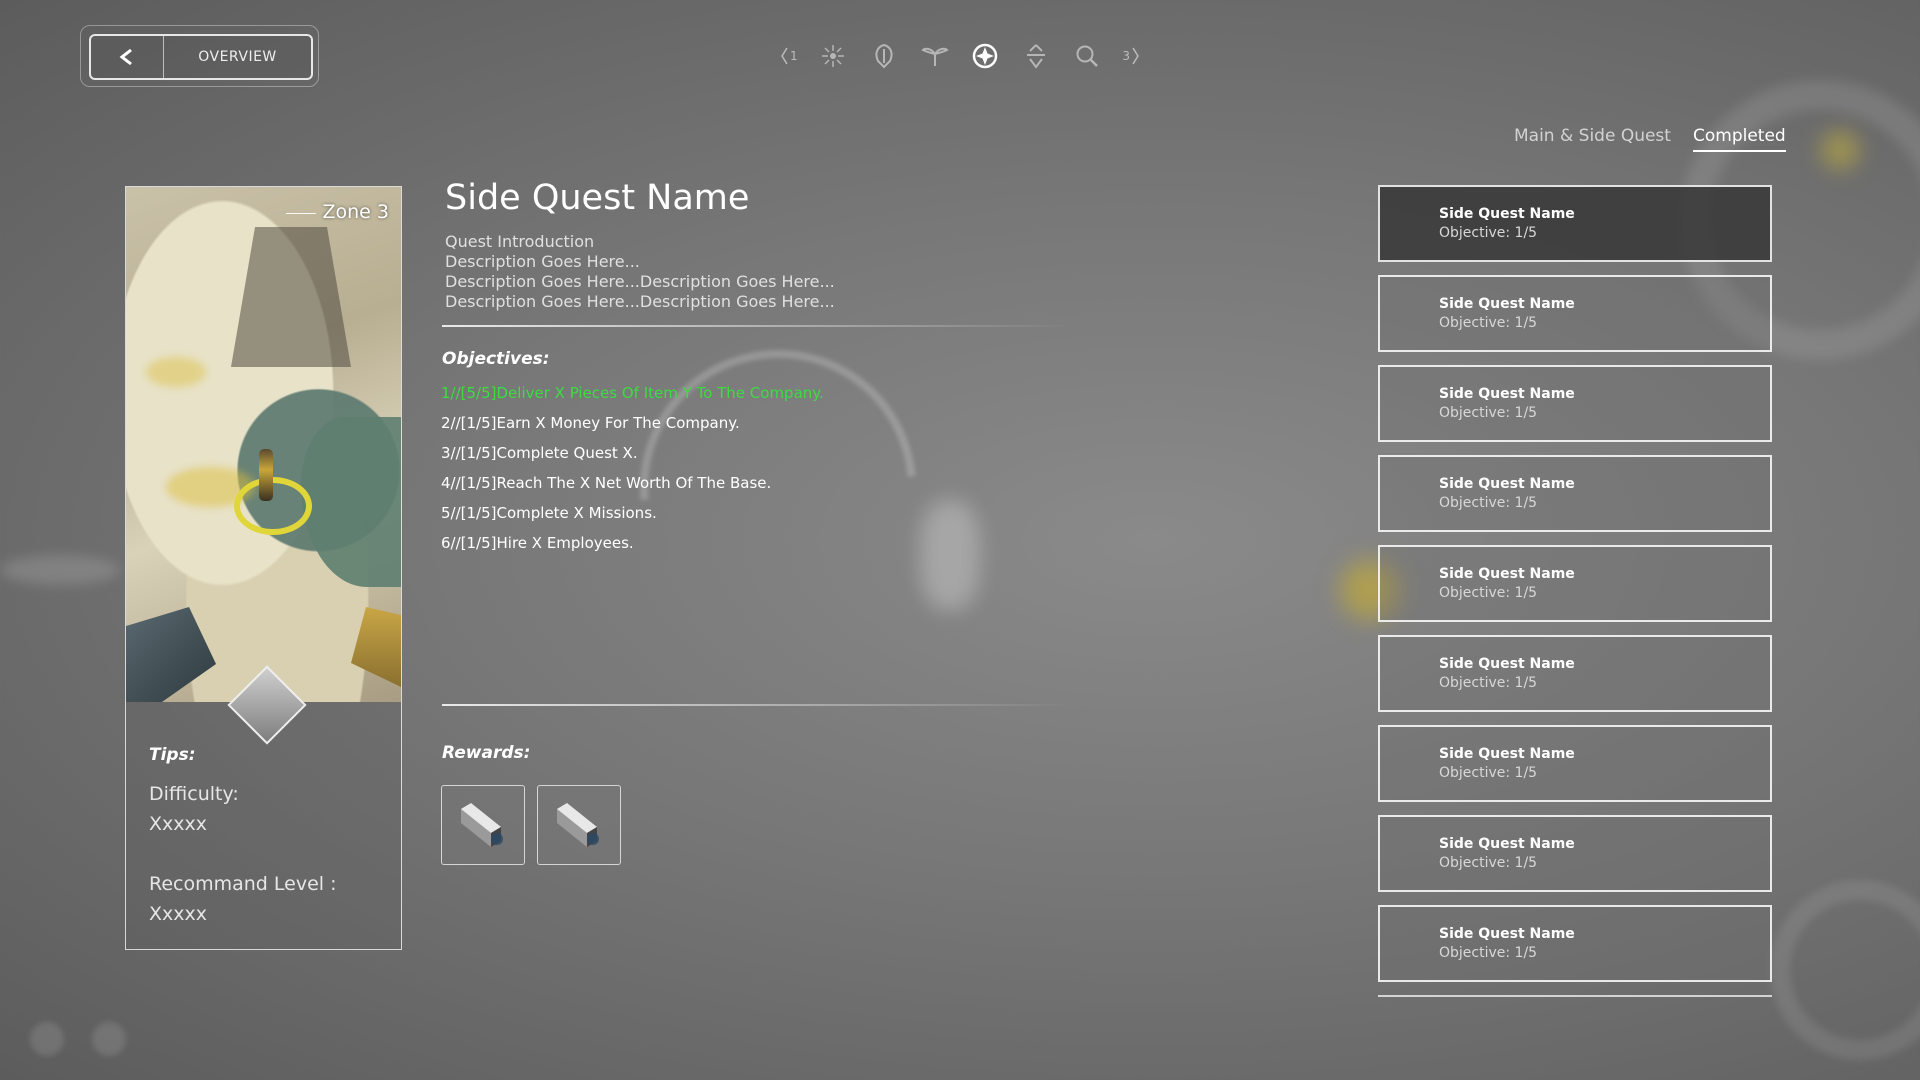  What do you see at coordinates (263, 444) in the screenshot?
I see `zone-preview-image: Zone 3` at bounding box center [263, 444].